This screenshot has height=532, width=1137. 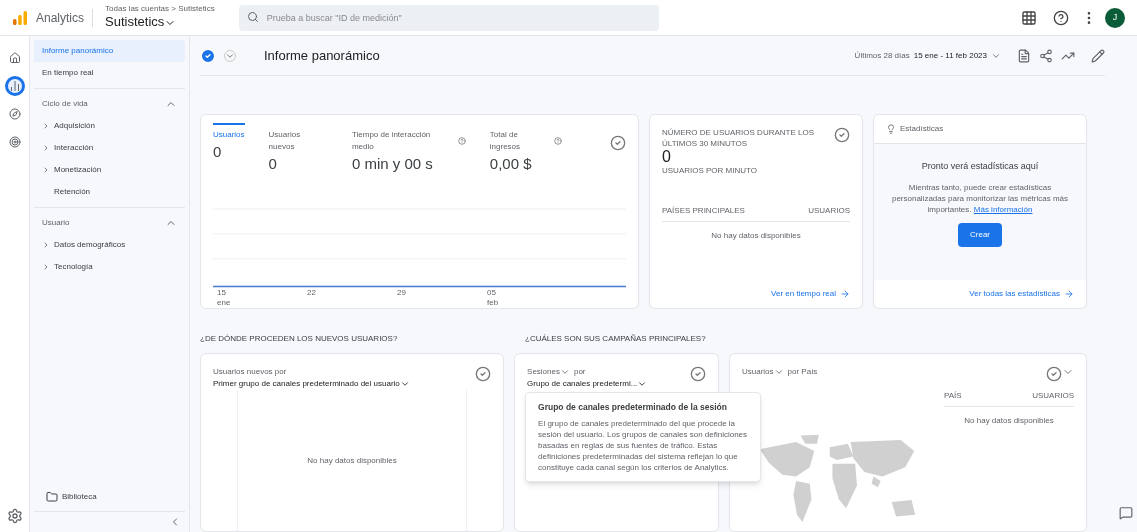 I want to click on nav-item: Tecnología, so click(x=109, y=267).